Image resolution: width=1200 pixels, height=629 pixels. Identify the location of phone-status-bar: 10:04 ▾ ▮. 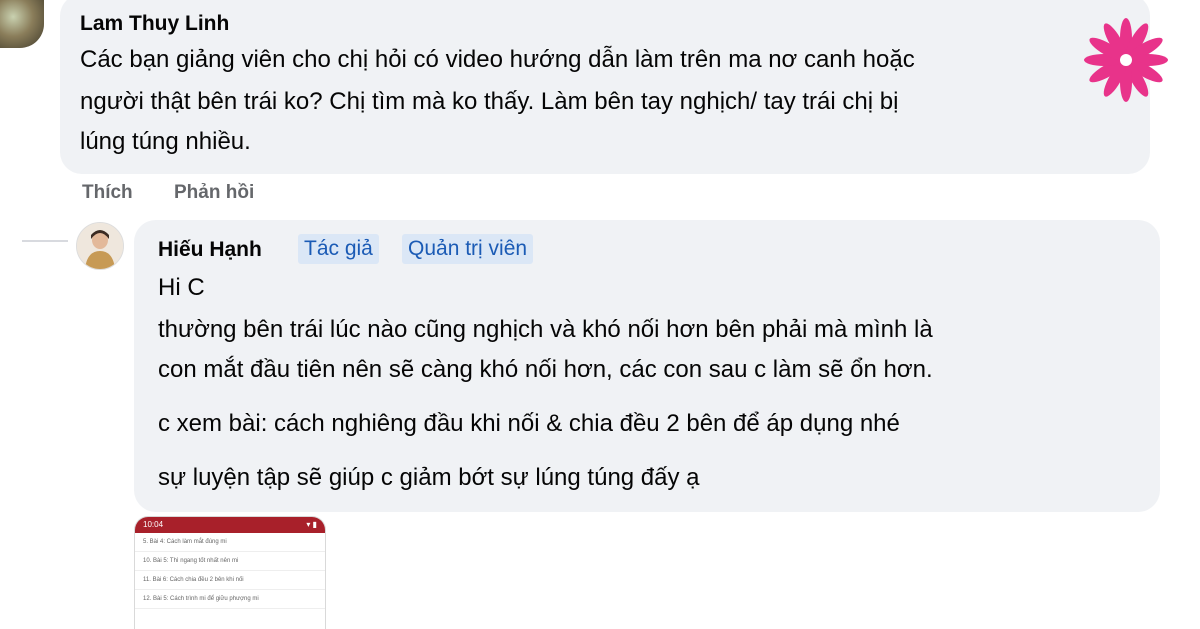
(230, 525).